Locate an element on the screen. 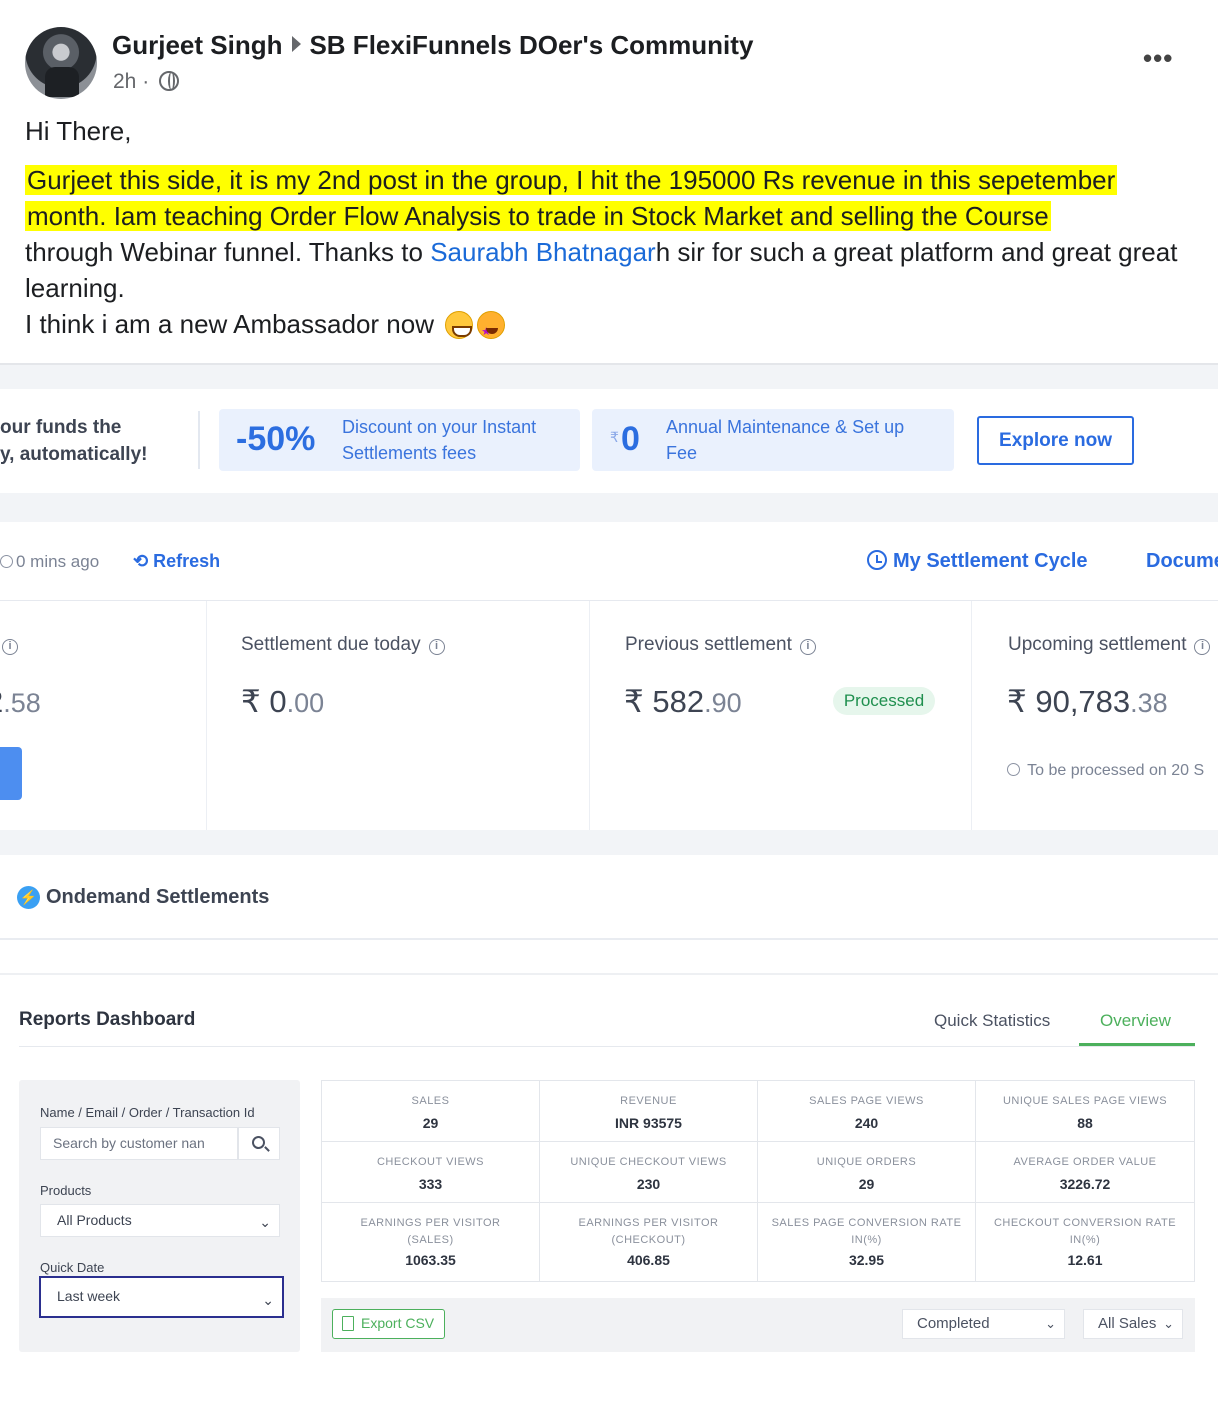 The height and width of the screenshot is (1418, 1218). upcoming-settlement-amount: ₹ 90,783.38 is located at coordinates (1087, 702).